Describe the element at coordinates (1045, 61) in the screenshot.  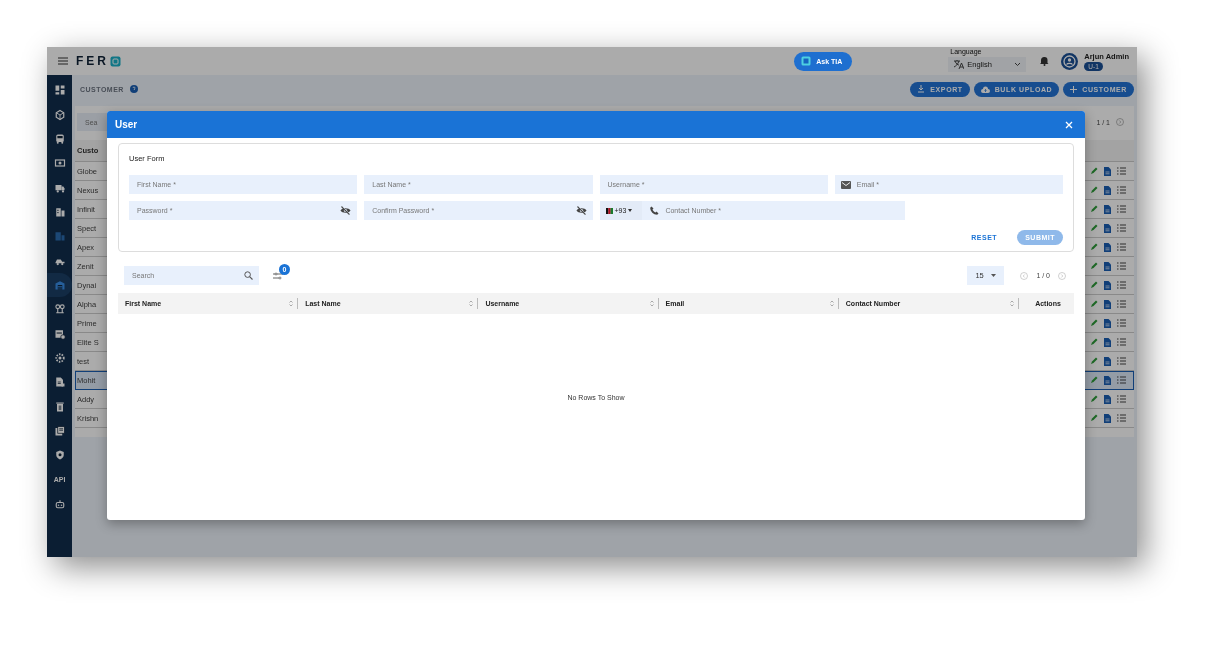
I see `bell-icon` at that location.